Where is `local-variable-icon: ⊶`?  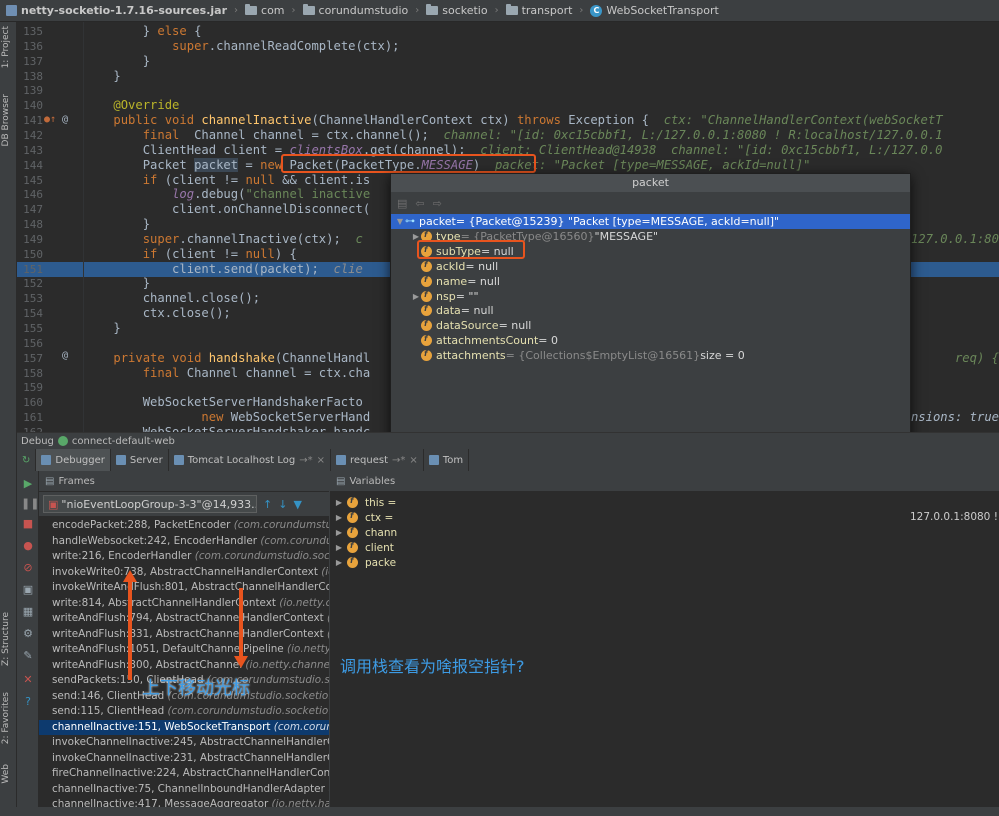
local-variable-icon: ⊶ is located at coordinates (410, 221).